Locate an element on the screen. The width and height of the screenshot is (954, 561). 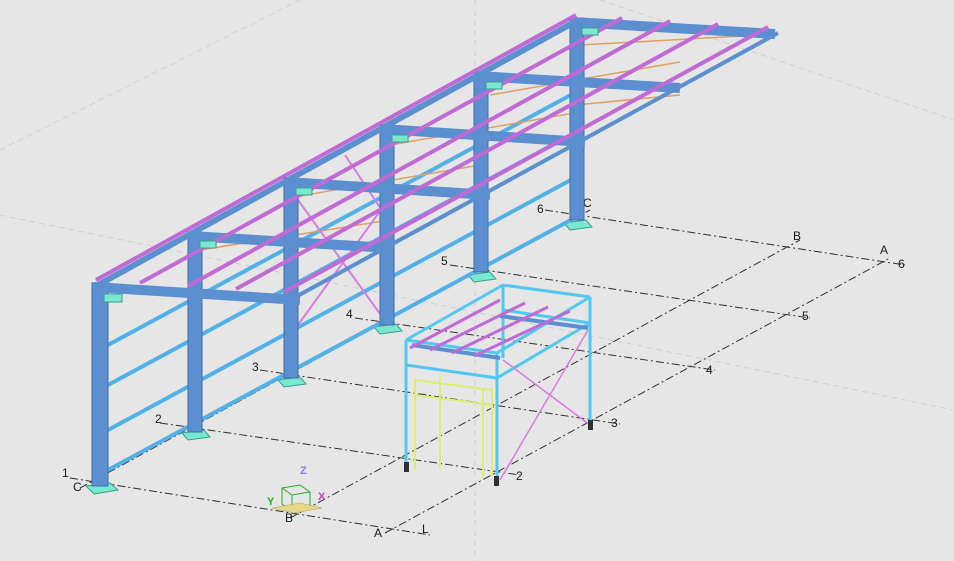
axis-label-z: Z is located at coordinates (303, 471).